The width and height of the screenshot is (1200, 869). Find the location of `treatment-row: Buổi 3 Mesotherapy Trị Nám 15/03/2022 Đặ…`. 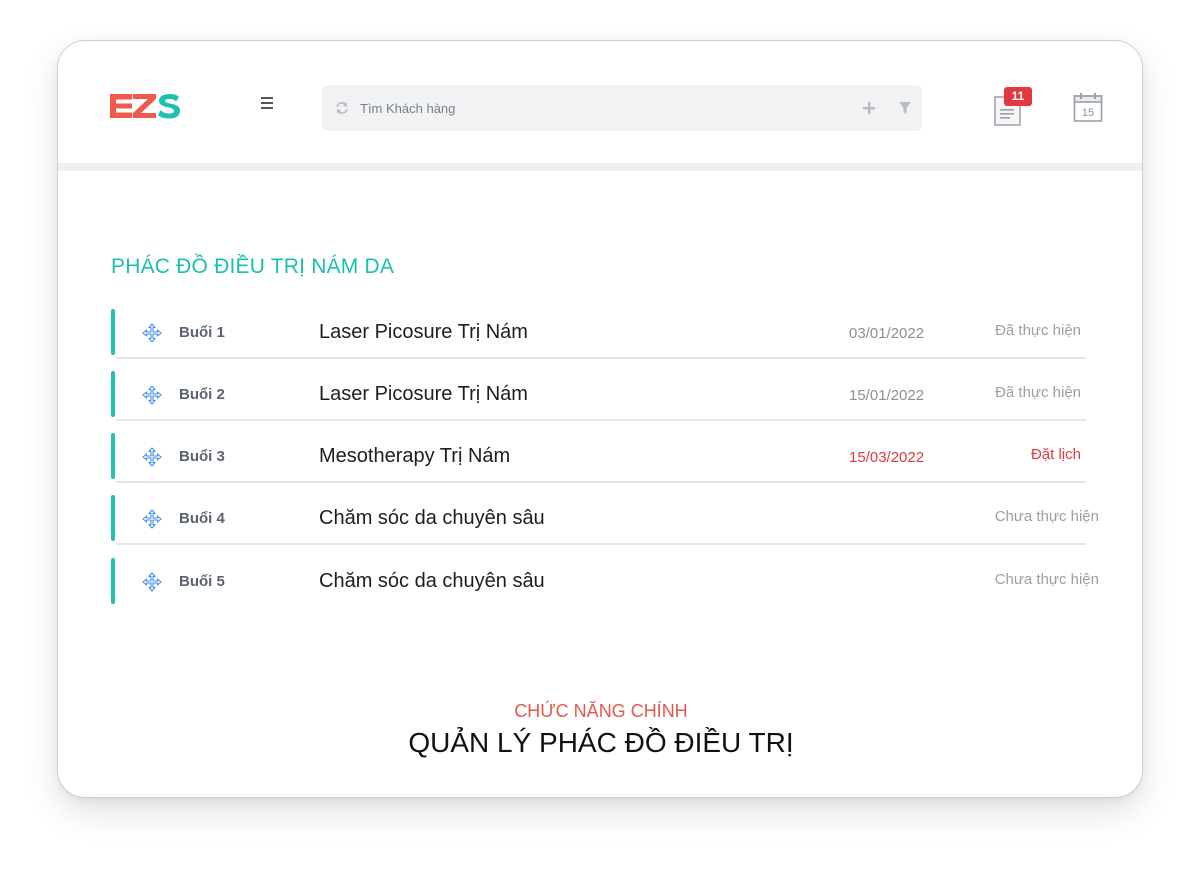

treatment-row: Buổi 3 Mesotherapy Trị Nám 15/03/2022 Đặ… is located at coordinates (606, 458).